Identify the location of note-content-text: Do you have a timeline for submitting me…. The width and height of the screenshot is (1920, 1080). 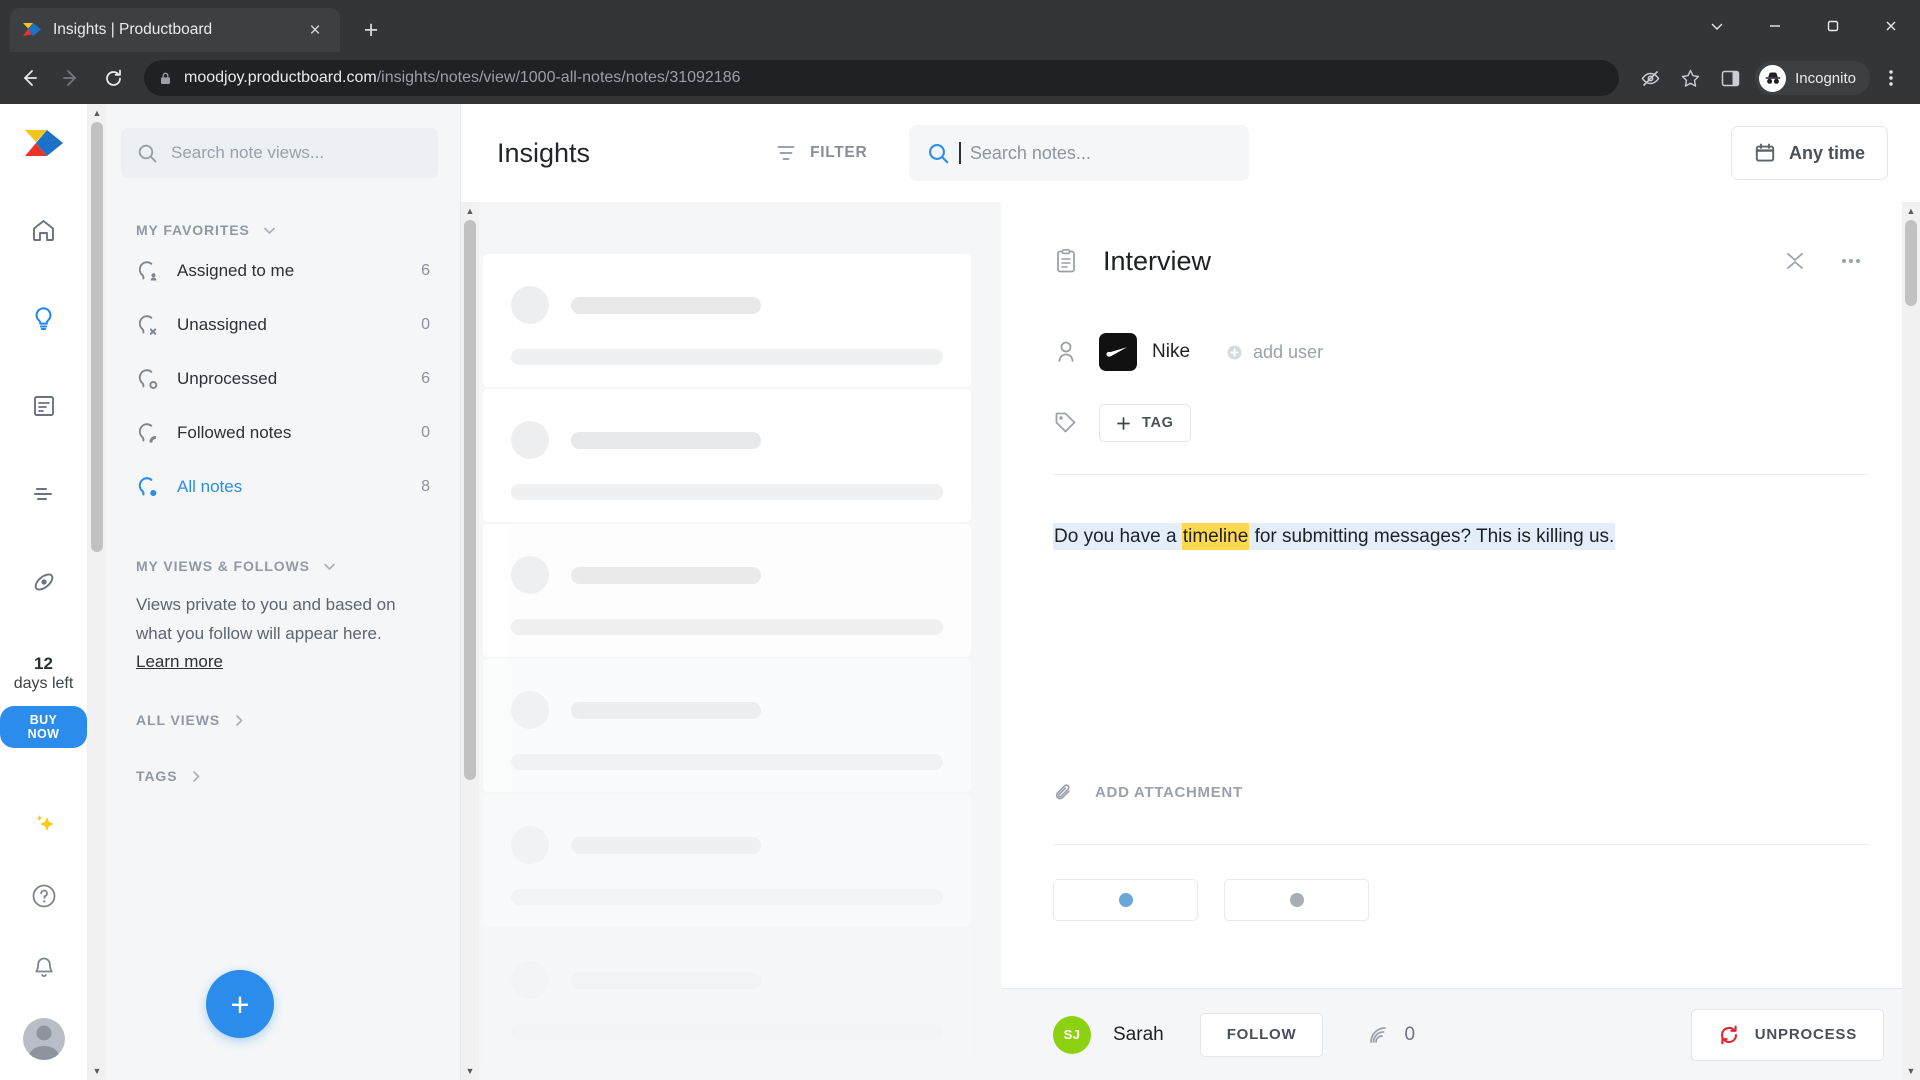
(1334, 536).